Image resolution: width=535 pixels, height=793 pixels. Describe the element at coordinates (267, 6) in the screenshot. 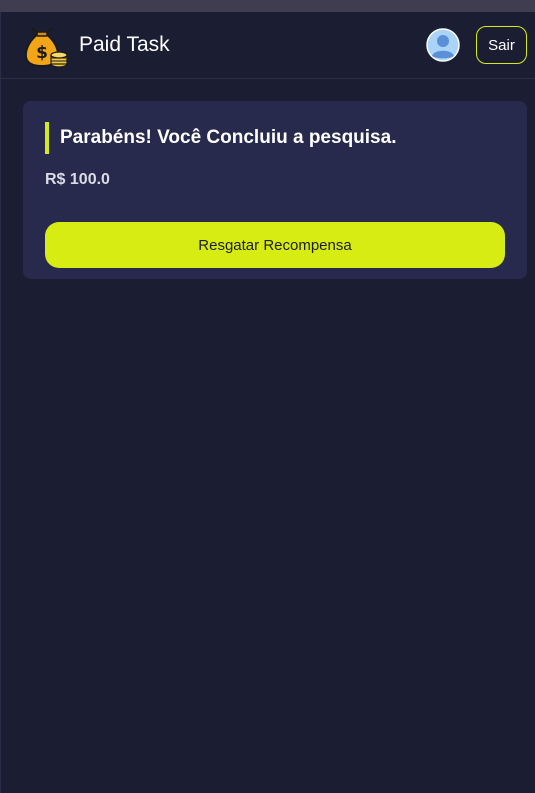

I see `top-strip` at that location.